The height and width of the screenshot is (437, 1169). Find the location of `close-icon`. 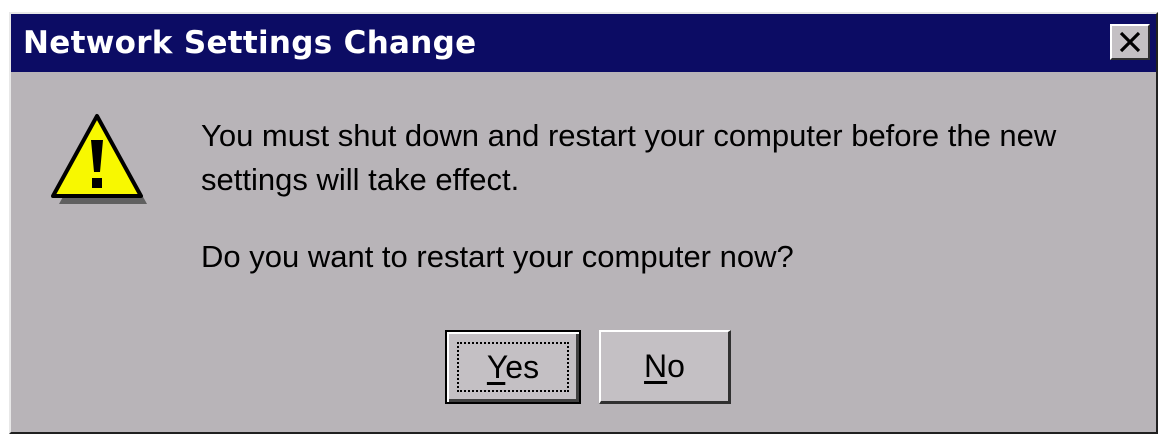

close-icon is located at coordinates (1130, 42).